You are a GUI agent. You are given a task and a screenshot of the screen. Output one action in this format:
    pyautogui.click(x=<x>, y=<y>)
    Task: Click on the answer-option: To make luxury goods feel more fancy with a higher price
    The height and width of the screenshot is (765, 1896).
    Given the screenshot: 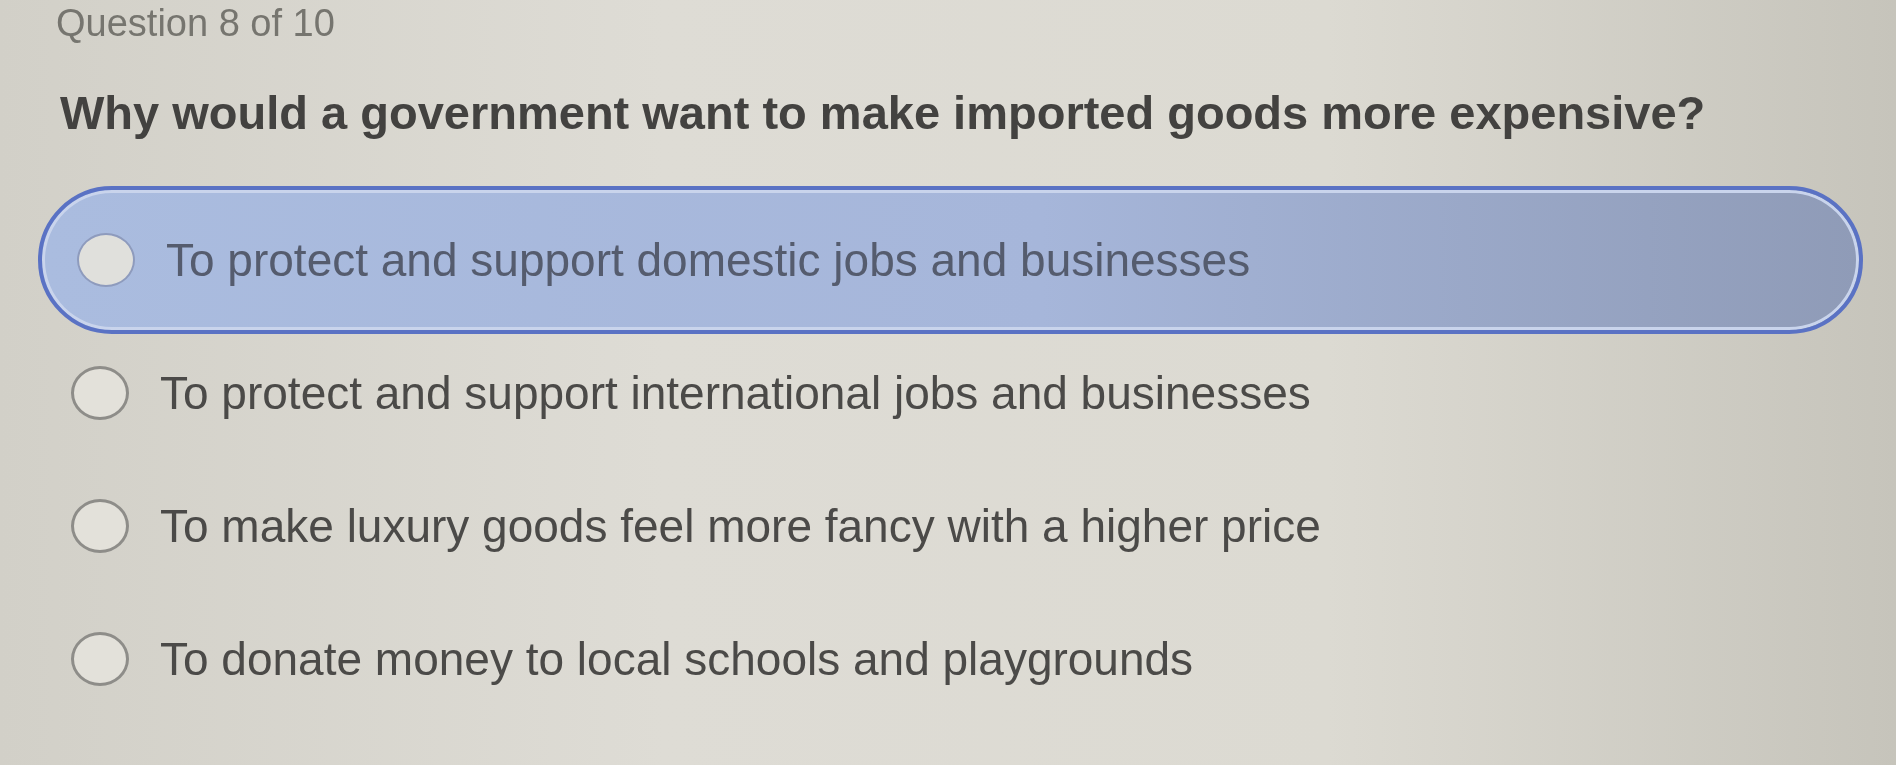 What is the action you would take?
    pyautogui.click(x=696, y=525)
    